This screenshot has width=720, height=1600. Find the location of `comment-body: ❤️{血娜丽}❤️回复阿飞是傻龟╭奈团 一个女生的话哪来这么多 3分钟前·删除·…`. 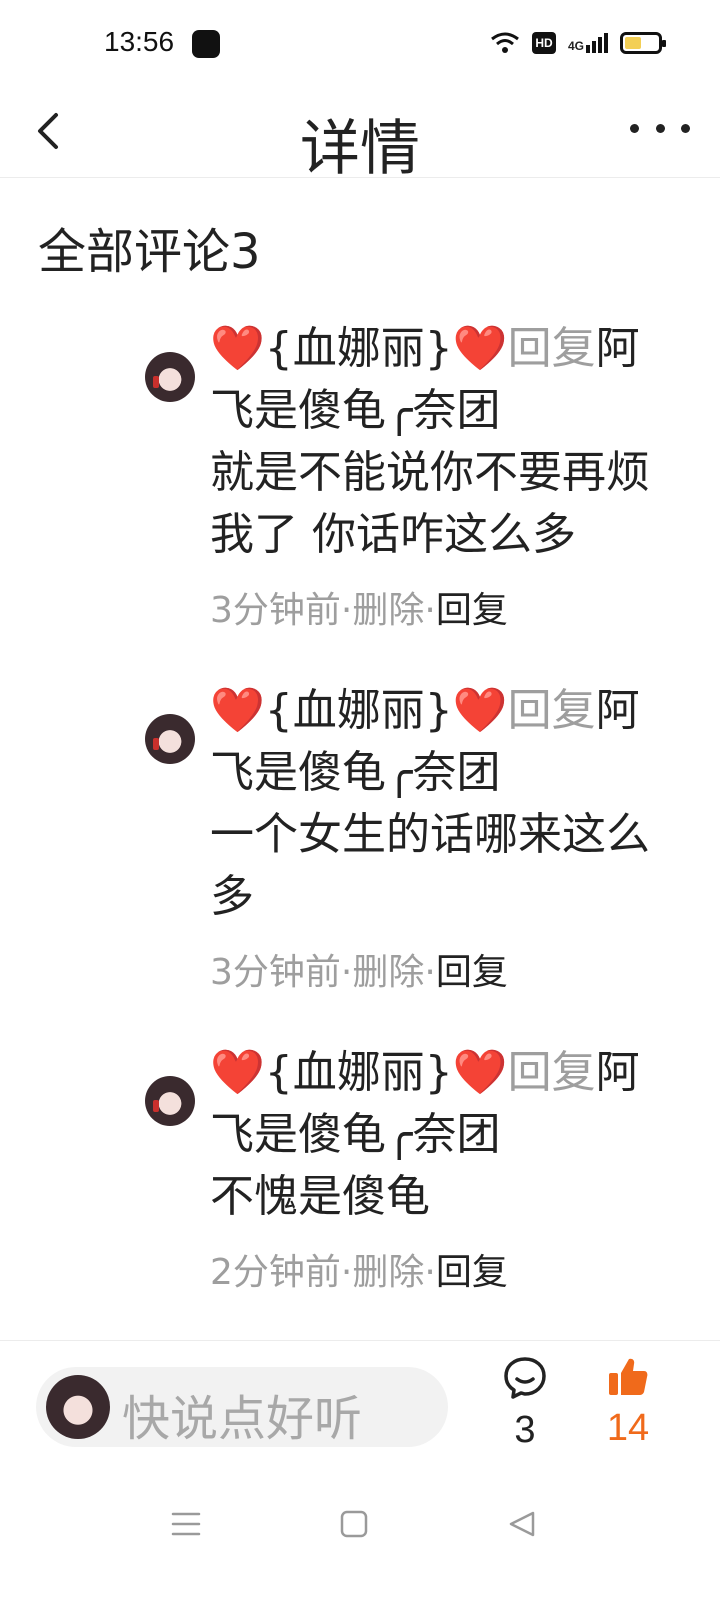

comment-body: ❤️{血娜丽}❤️回复阿飞是傻龟╭奈团 一个女生的话哪来这么多 3分钟前·删除·… is located at coordinates (445, 839).